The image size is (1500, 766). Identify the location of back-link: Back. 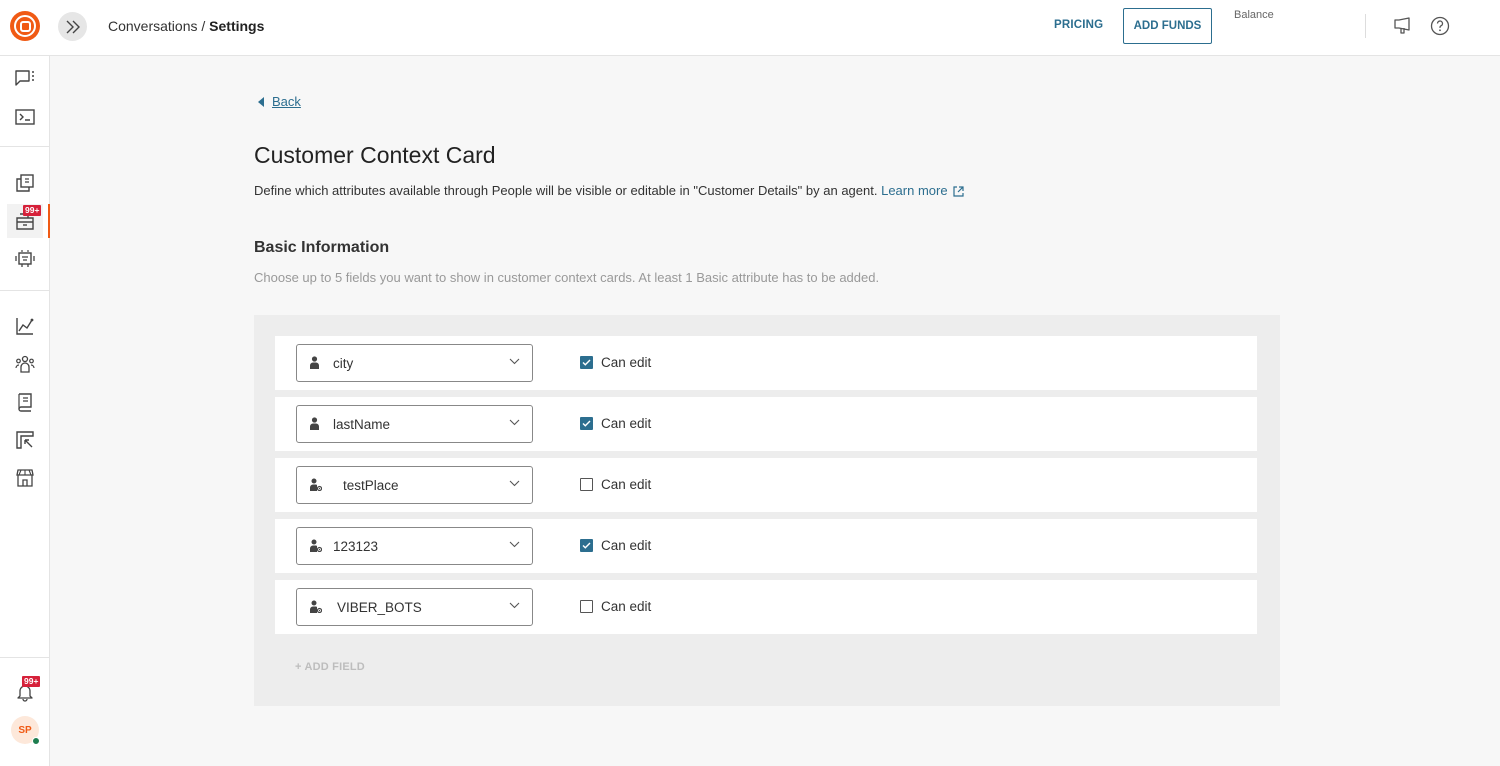
(279, 101).